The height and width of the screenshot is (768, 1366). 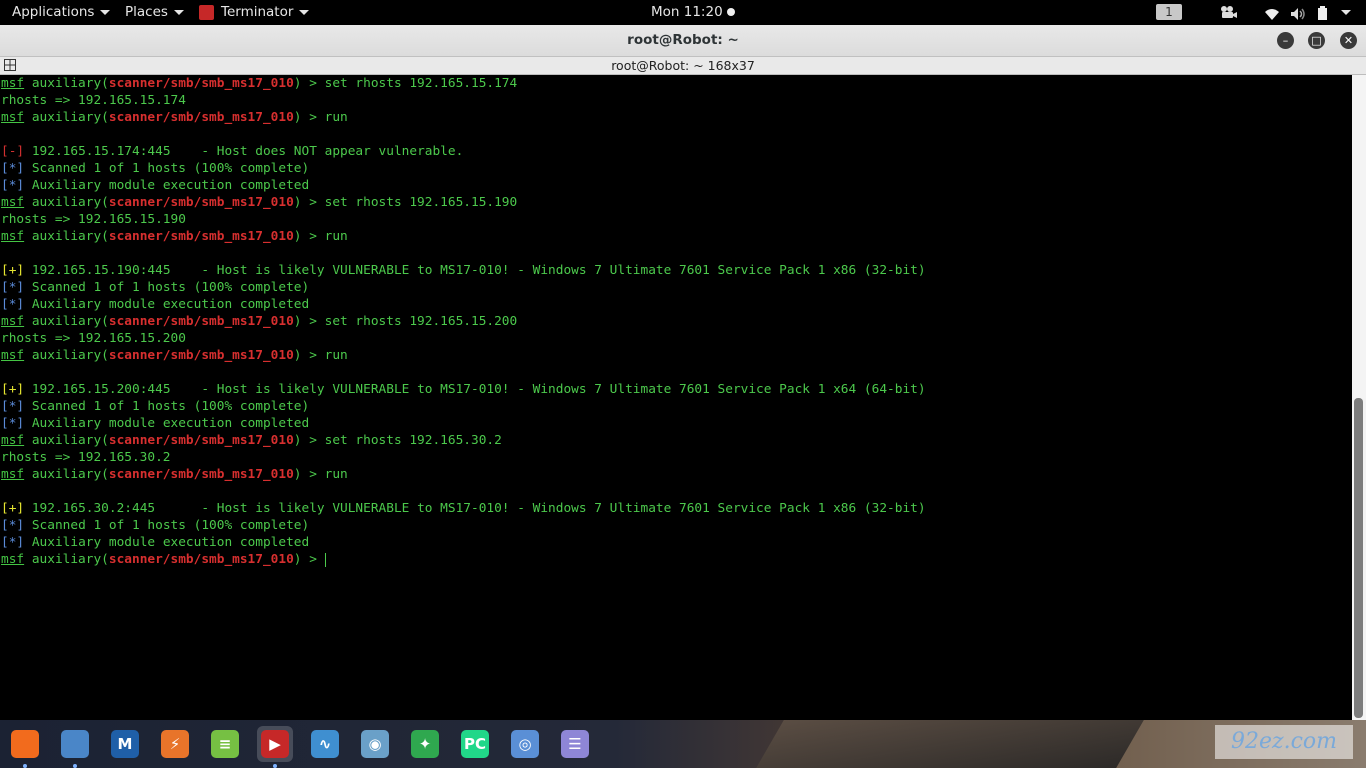 What do you see at coordinates (575, 744) in the screenshot?
I see `dock-launcher: ☰` at bounding box center [575, 744].